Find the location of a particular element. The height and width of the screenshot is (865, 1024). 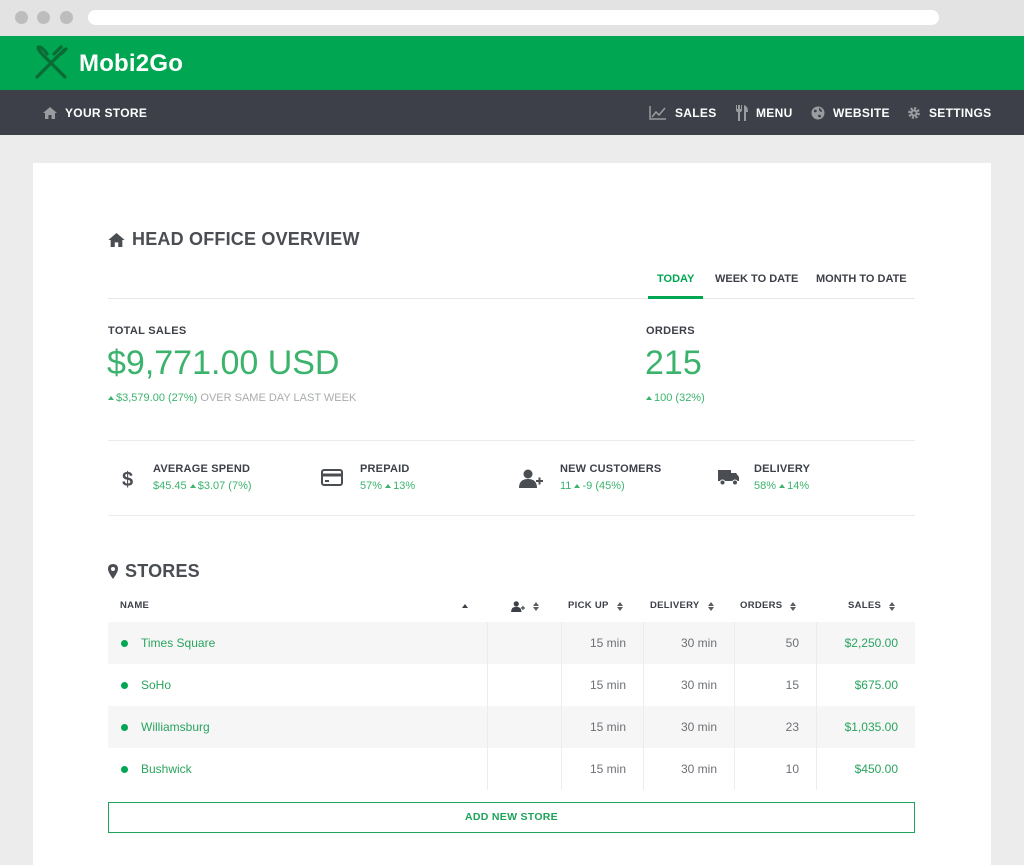

nav-sales: SALES is located at coordinates (683, 112).